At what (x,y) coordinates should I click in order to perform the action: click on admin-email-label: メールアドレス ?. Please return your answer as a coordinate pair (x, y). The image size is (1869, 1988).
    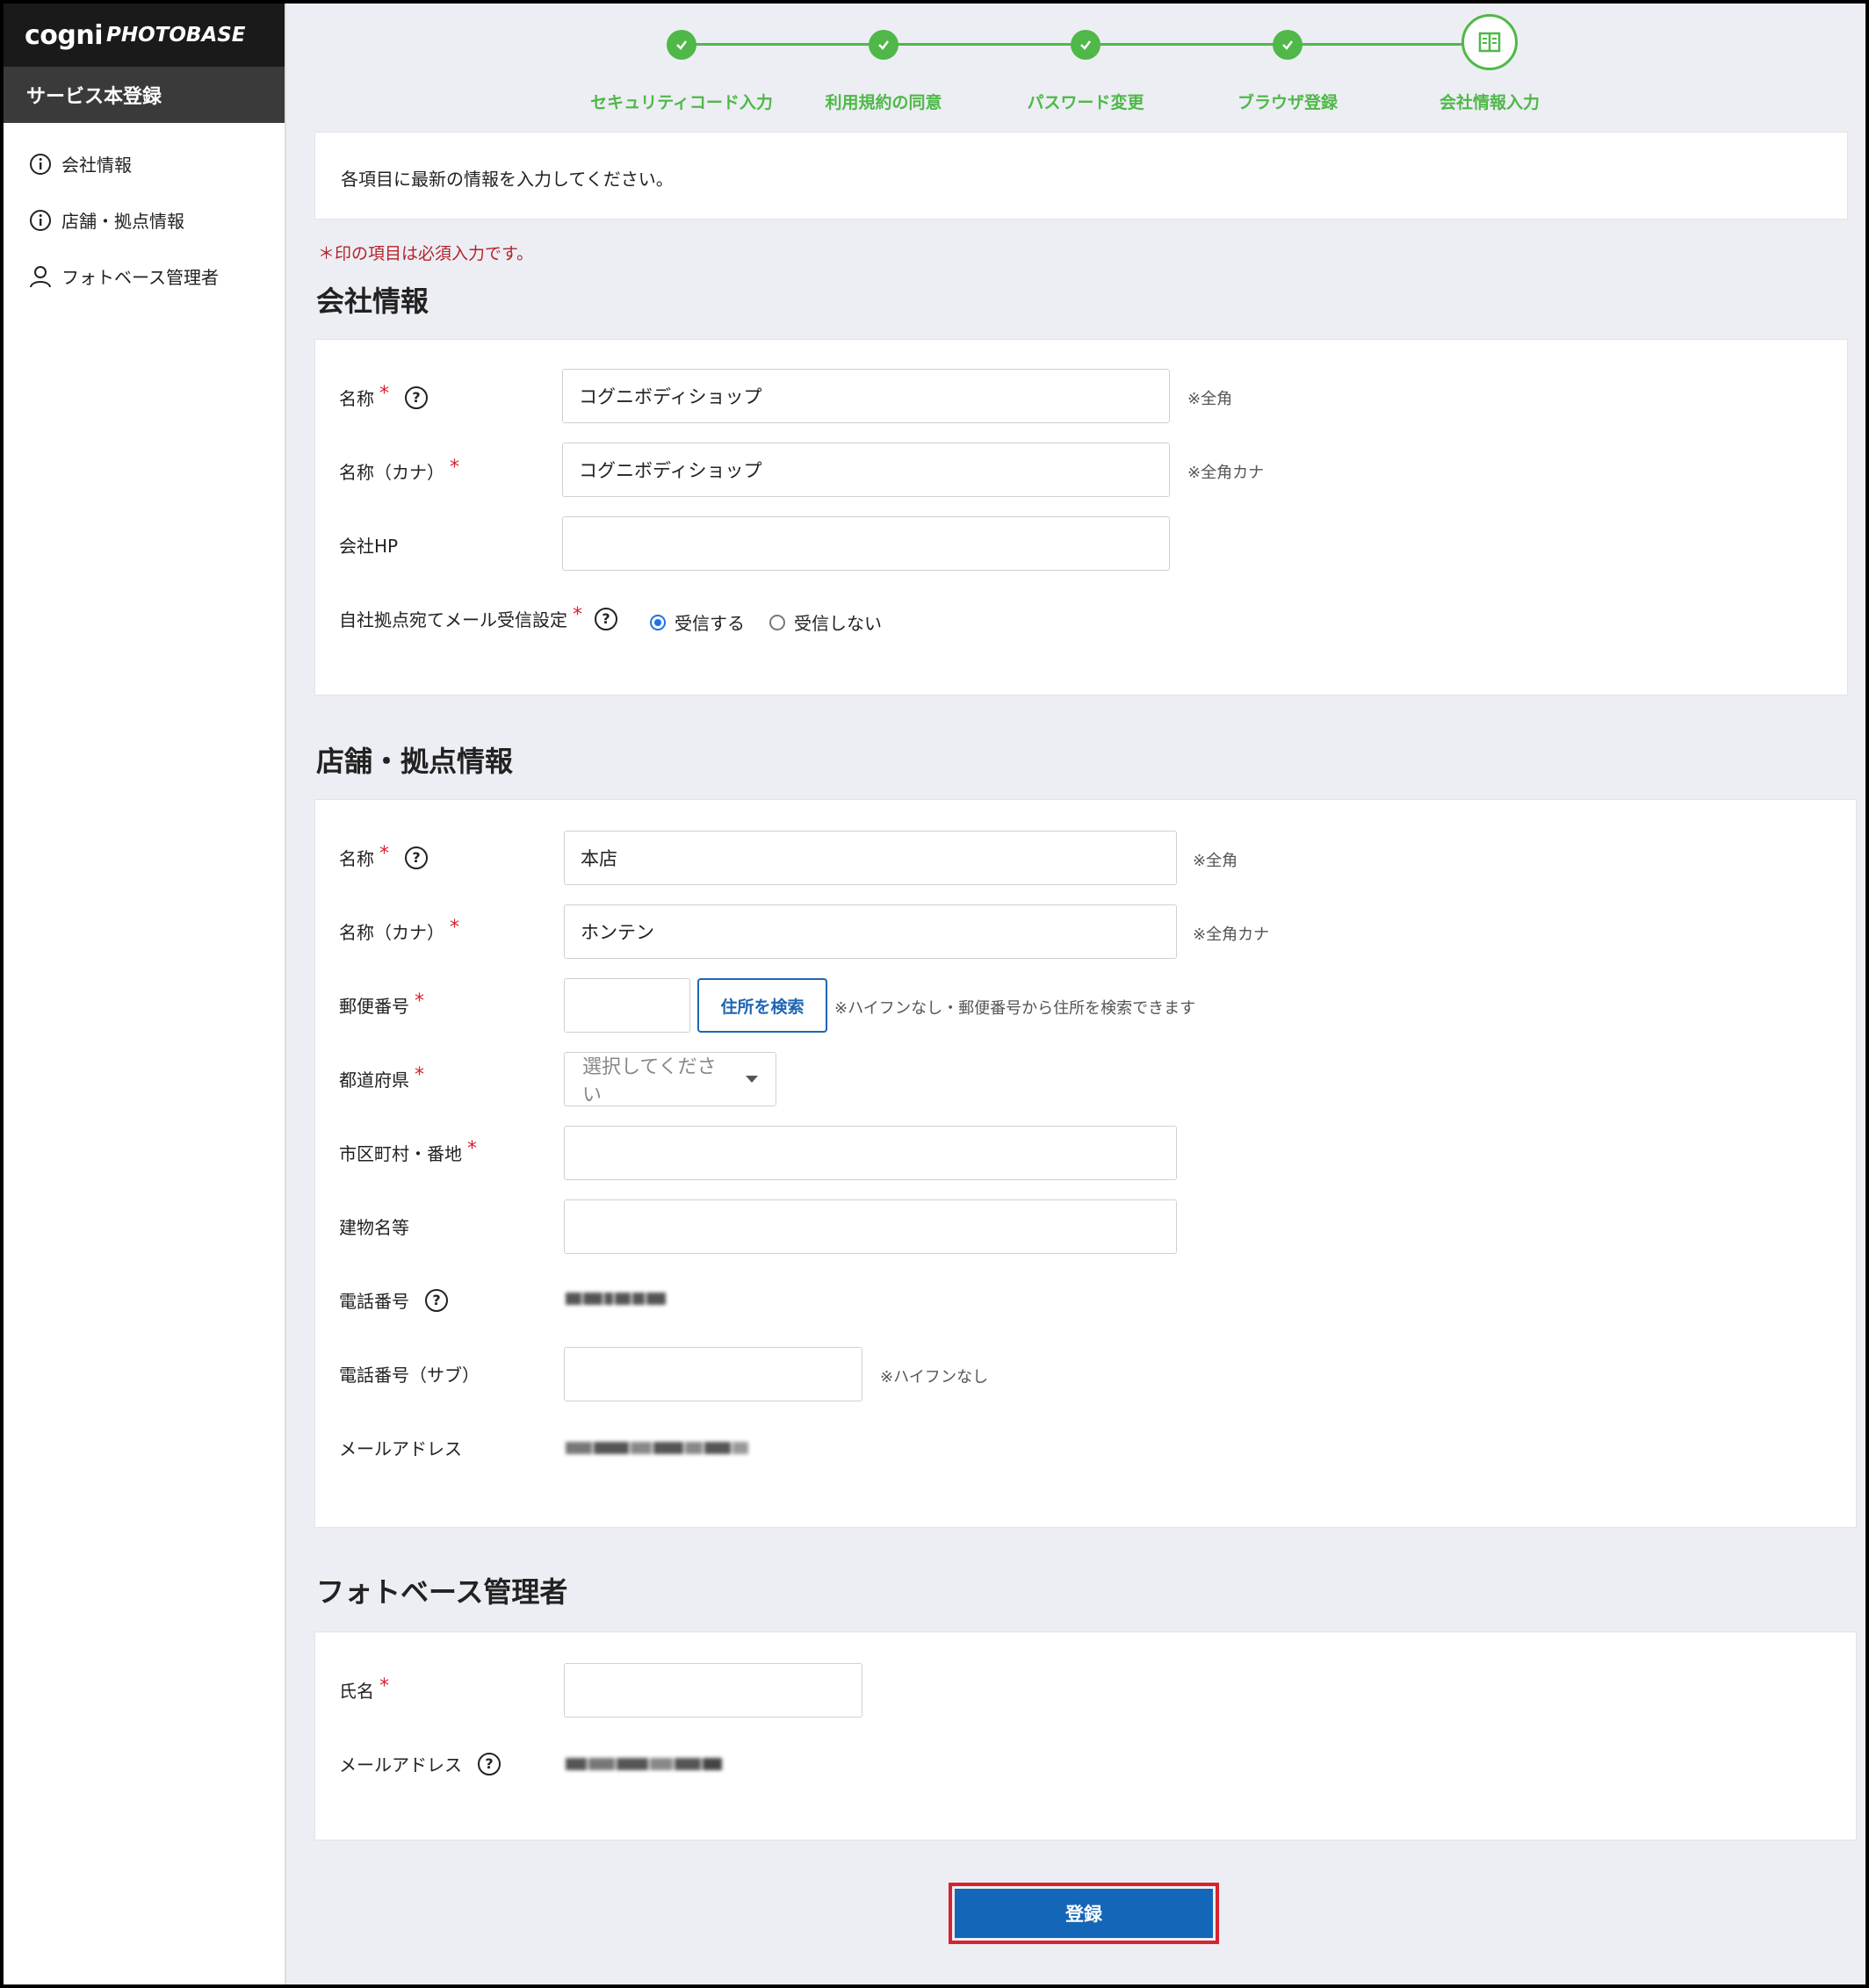
    Looking at the image, I should click on (420, 1763).